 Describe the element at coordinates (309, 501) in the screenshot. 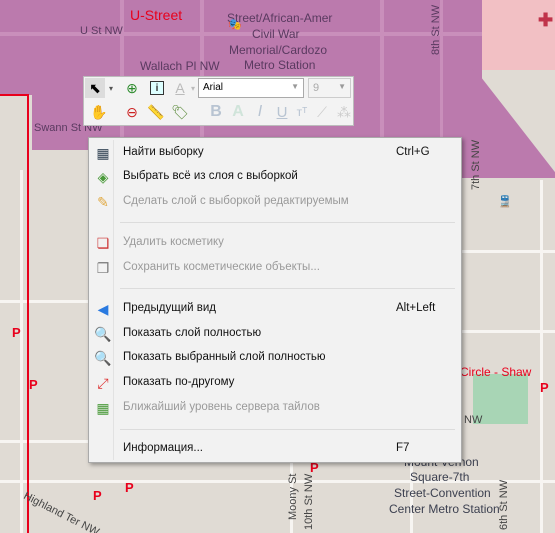

I see `street-label: 10th St NW` at that location.